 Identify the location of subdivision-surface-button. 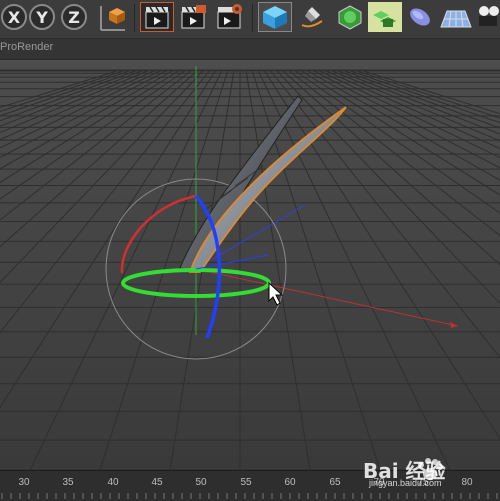
(350, 17).